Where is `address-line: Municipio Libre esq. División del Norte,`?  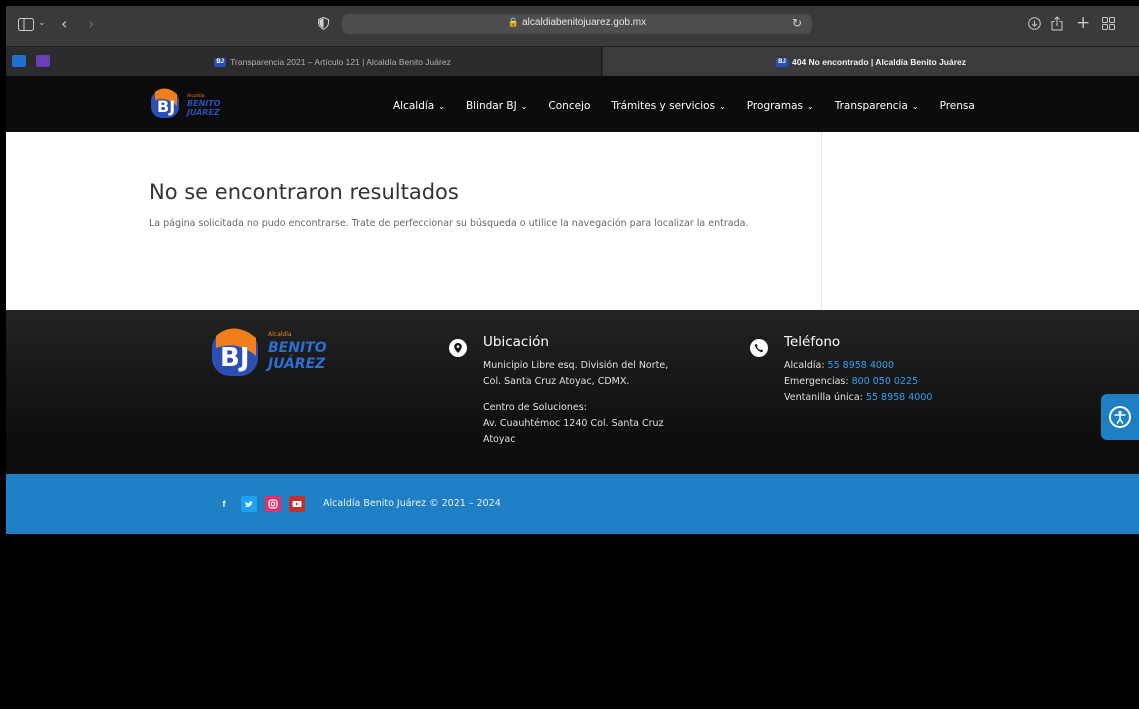 address-line: Municipio Libre esq. División del Norte, is located at coordinates (576, 365).